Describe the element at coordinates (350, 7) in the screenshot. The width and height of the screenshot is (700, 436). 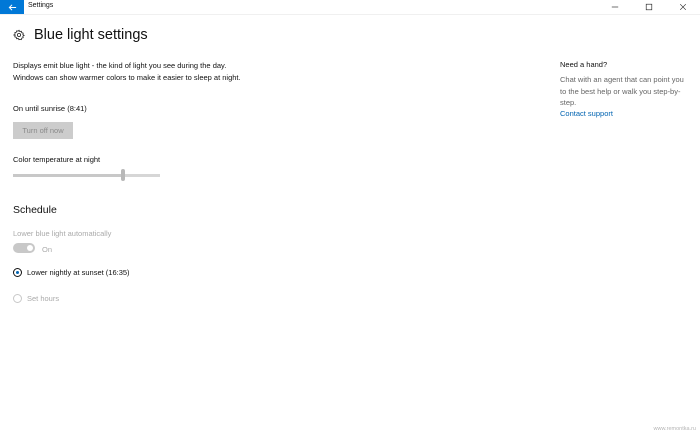
I see `title-bar: Settings` at that location.